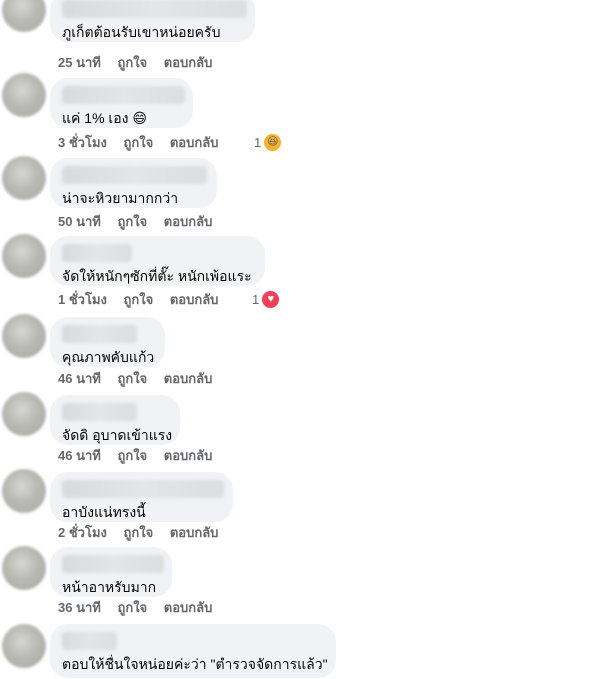  What do you see at coordinates (109, 587) in the screenshot?
I see `comment-text: หน้าอาหรับมาก` at bounding box center [109, 587].